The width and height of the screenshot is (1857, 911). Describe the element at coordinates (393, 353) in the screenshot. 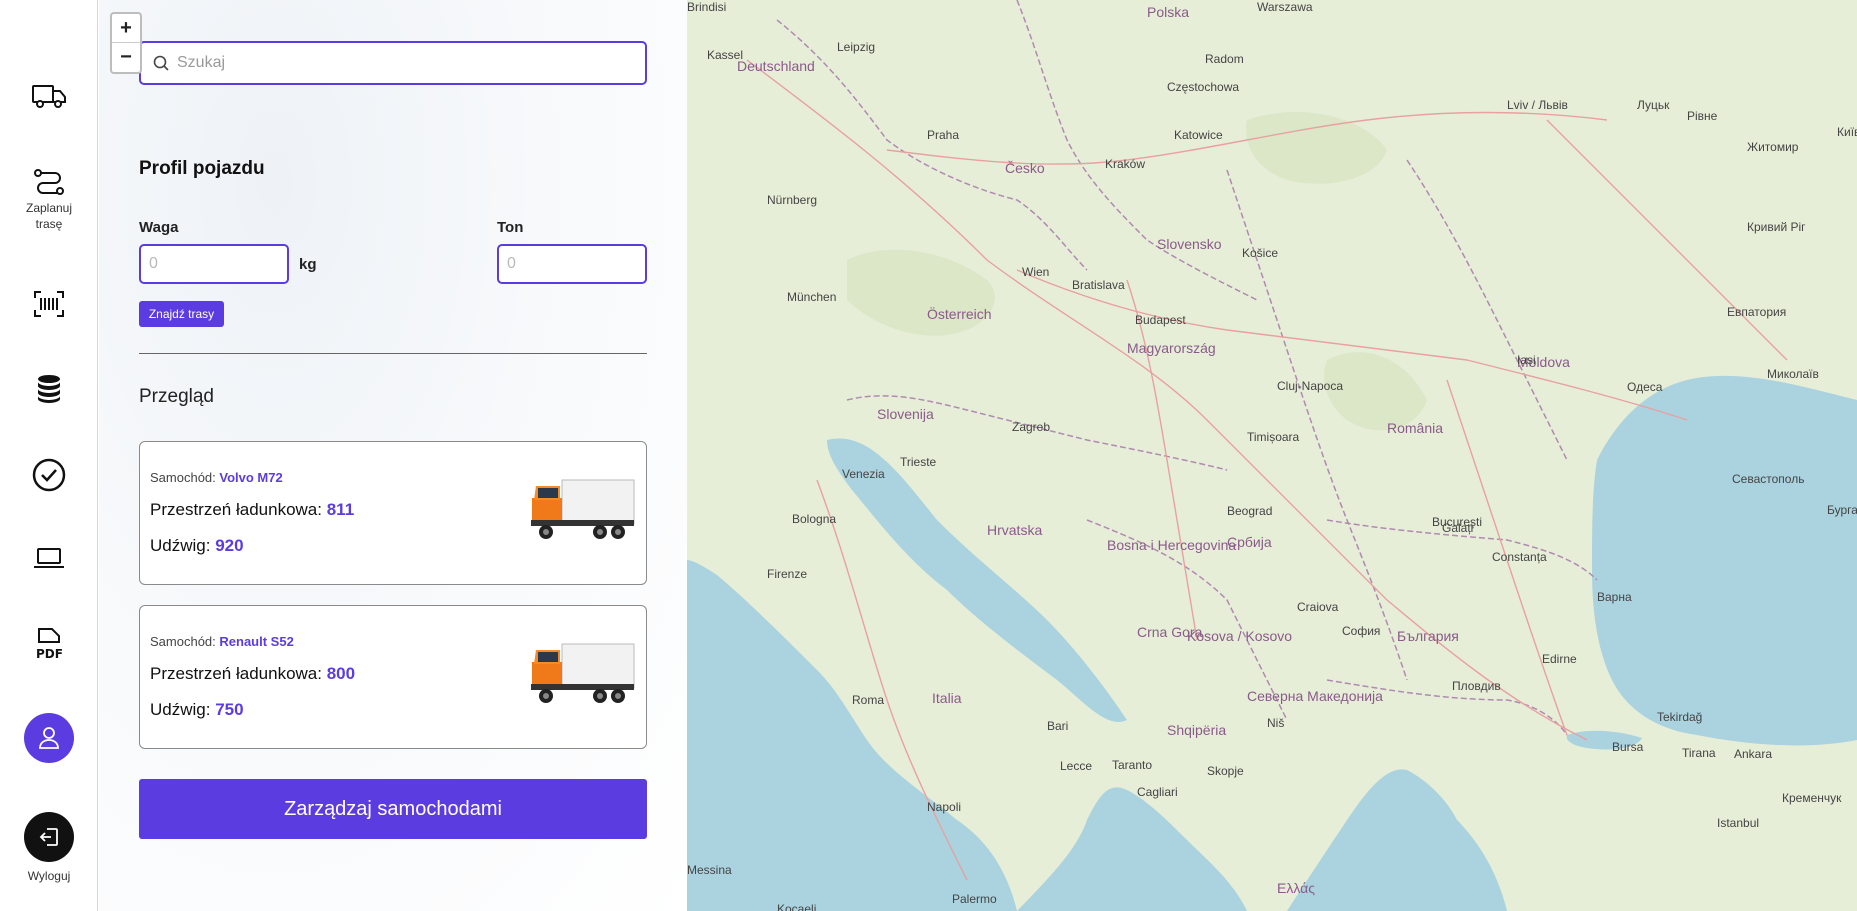

I see `divider` at that location.